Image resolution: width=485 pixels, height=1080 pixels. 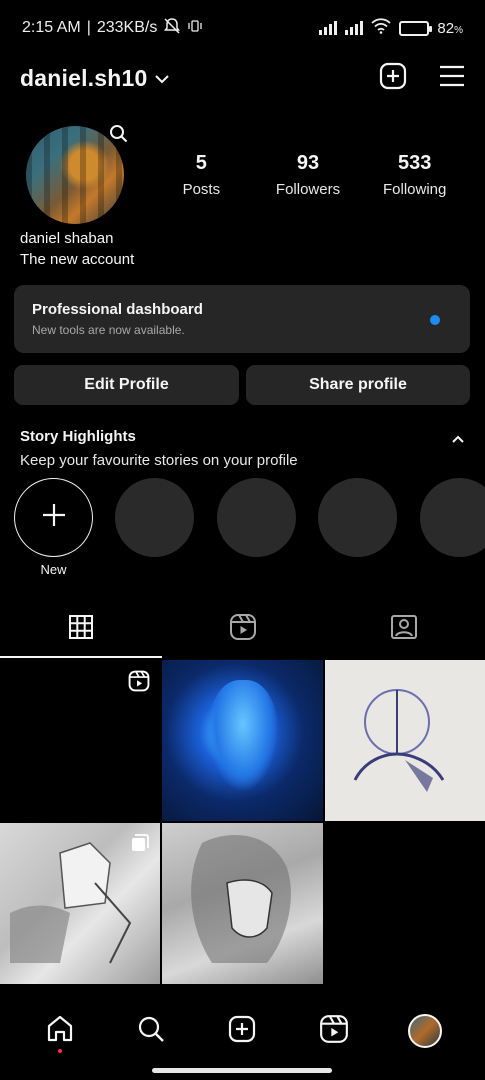 I want to click on battery-unit: %, so click(x=458, y=30).